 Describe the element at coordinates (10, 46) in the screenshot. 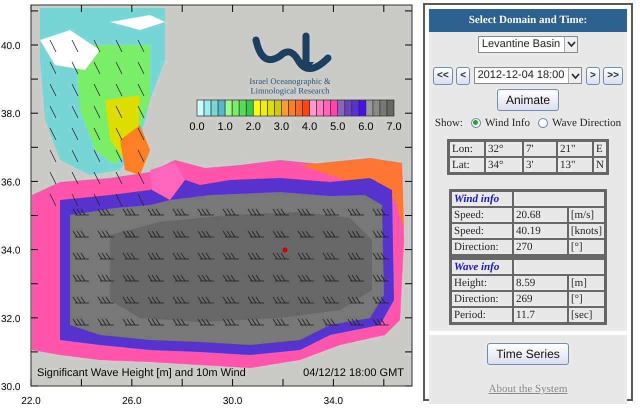

I see `axis-tick-label: 40.0` at that location.